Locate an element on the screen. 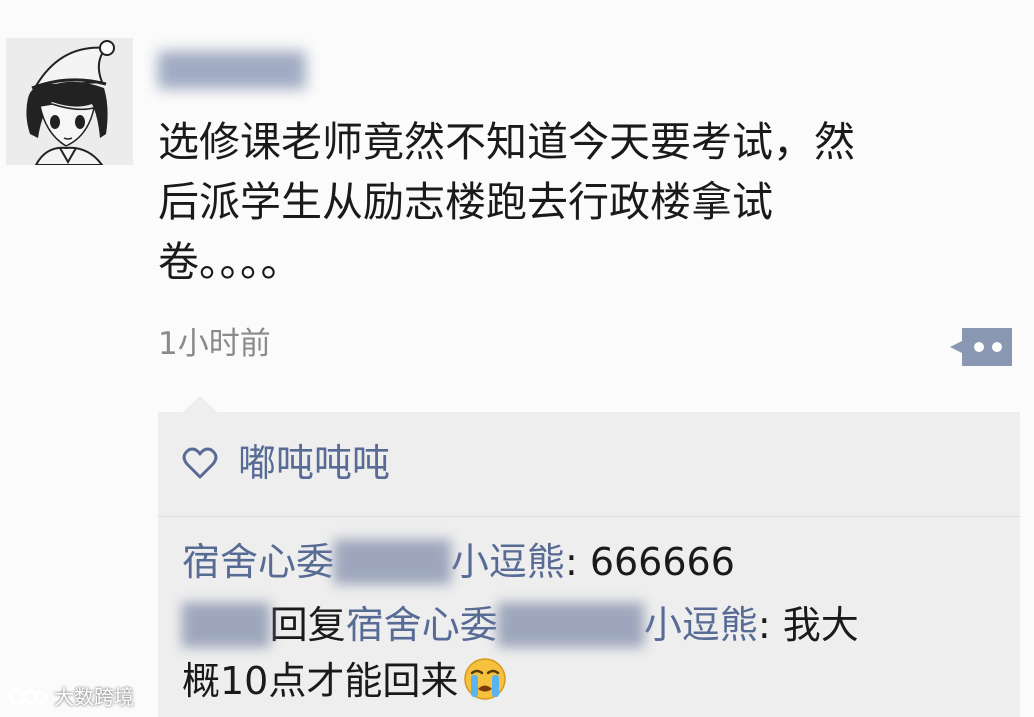 The height and width of the screenshot is (717, 1034). like-user-name: 嘟吨吨吨 is located at coordinates (314, 463).